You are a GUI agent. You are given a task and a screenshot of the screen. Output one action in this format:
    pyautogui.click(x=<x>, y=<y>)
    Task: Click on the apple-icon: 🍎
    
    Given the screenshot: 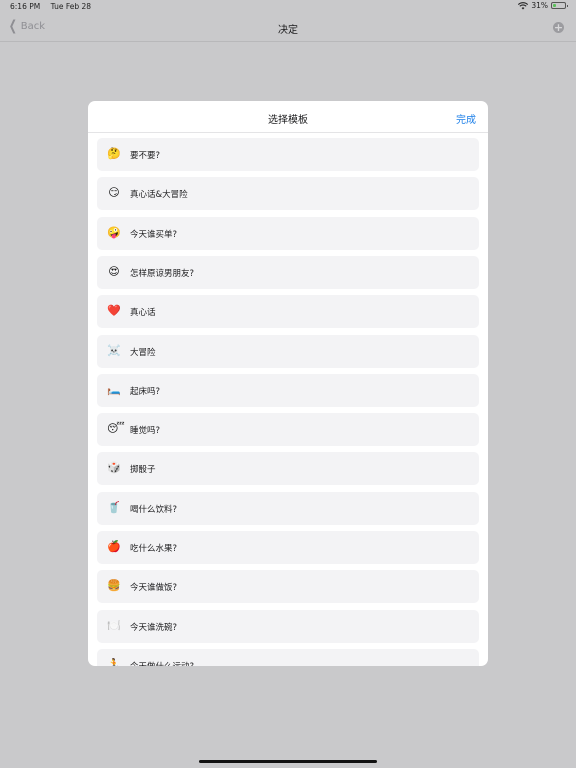 What is the action you would take?
    pyautogui.click(x=114, y=546)
    